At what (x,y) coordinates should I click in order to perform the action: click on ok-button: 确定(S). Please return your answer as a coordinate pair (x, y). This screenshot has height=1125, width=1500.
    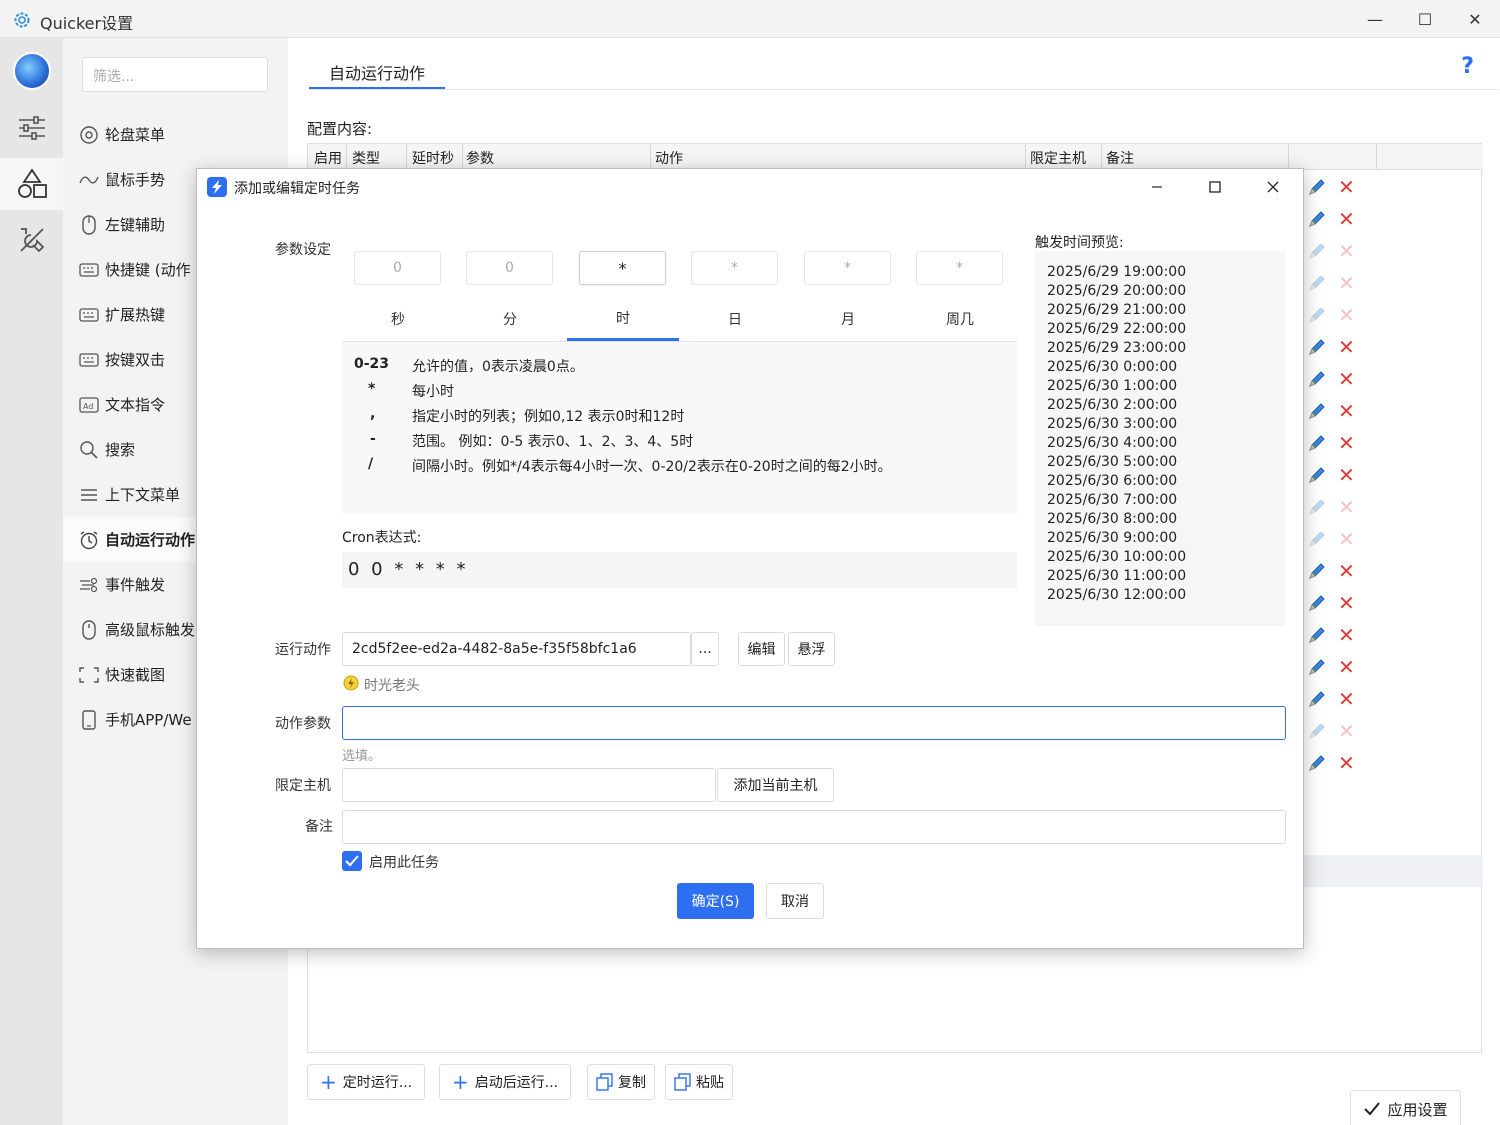
    Looking at the image, I should click on (715, 901).